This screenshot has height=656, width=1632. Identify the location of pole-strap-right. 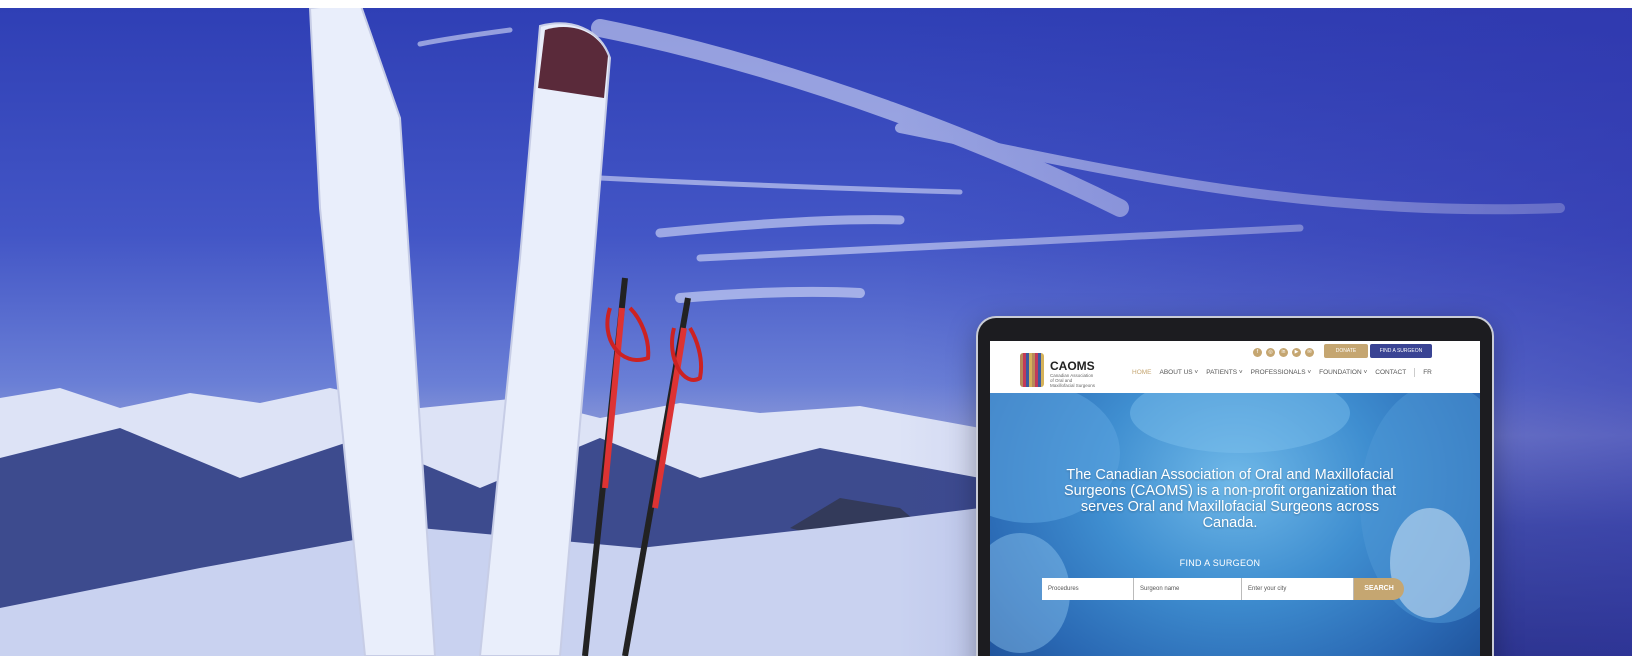
(686, 354).